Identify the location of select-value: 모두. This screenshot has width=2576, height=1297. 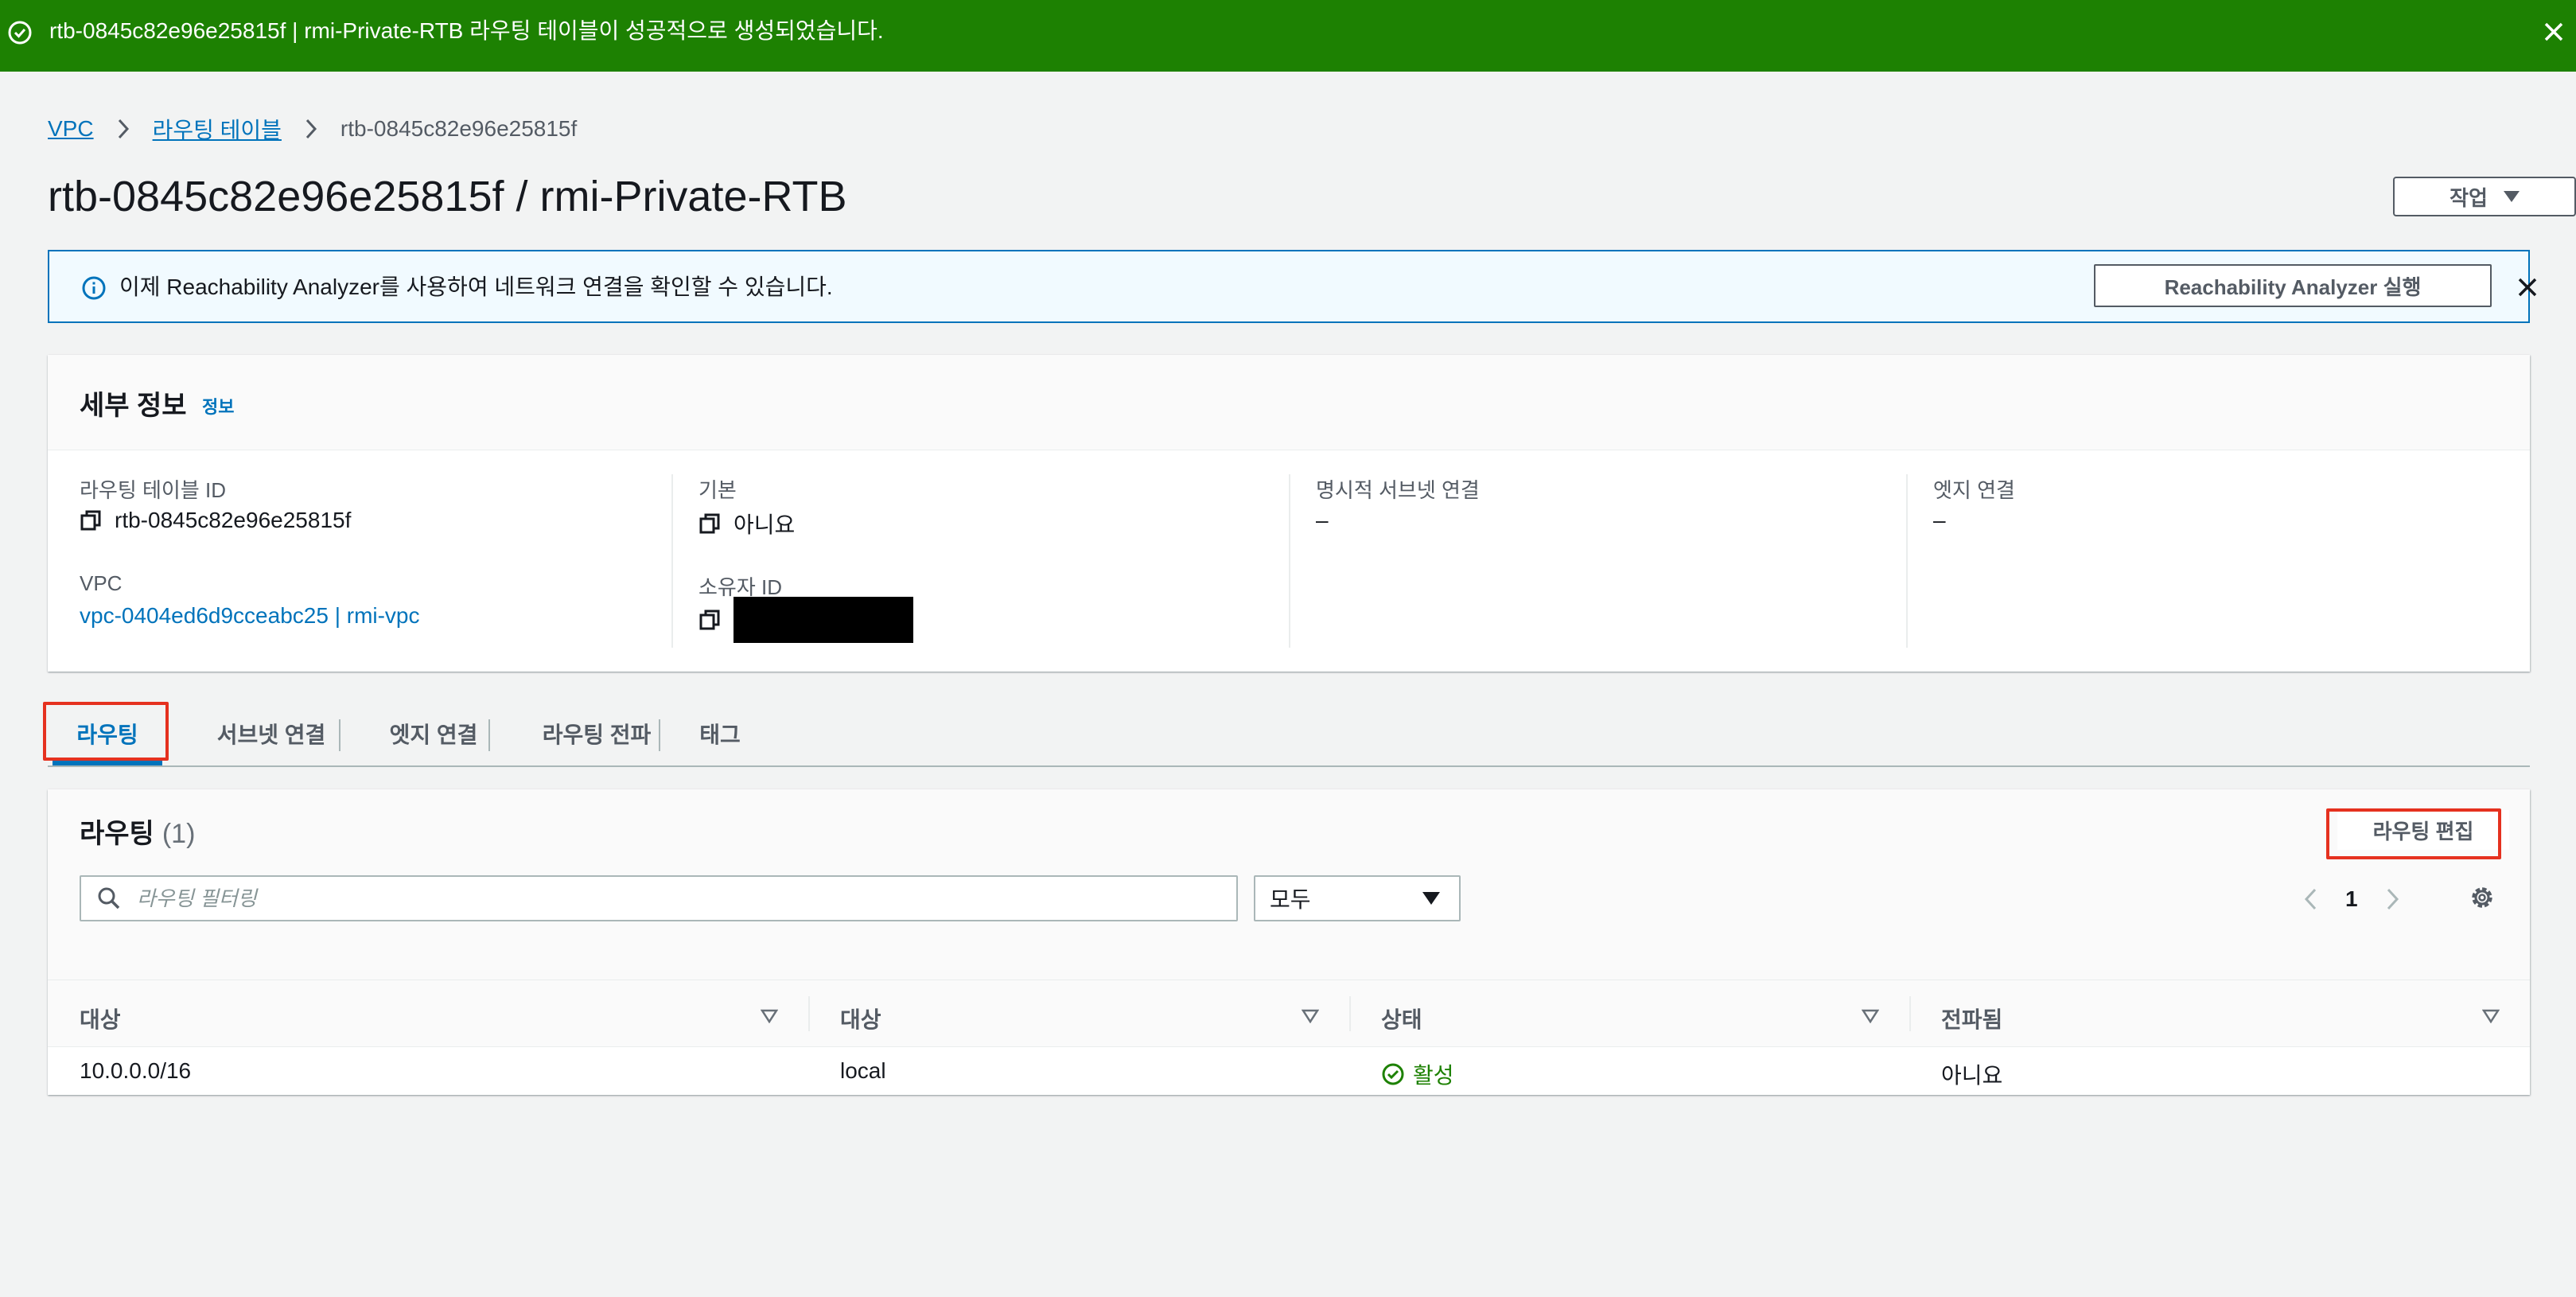
(1291, 900).